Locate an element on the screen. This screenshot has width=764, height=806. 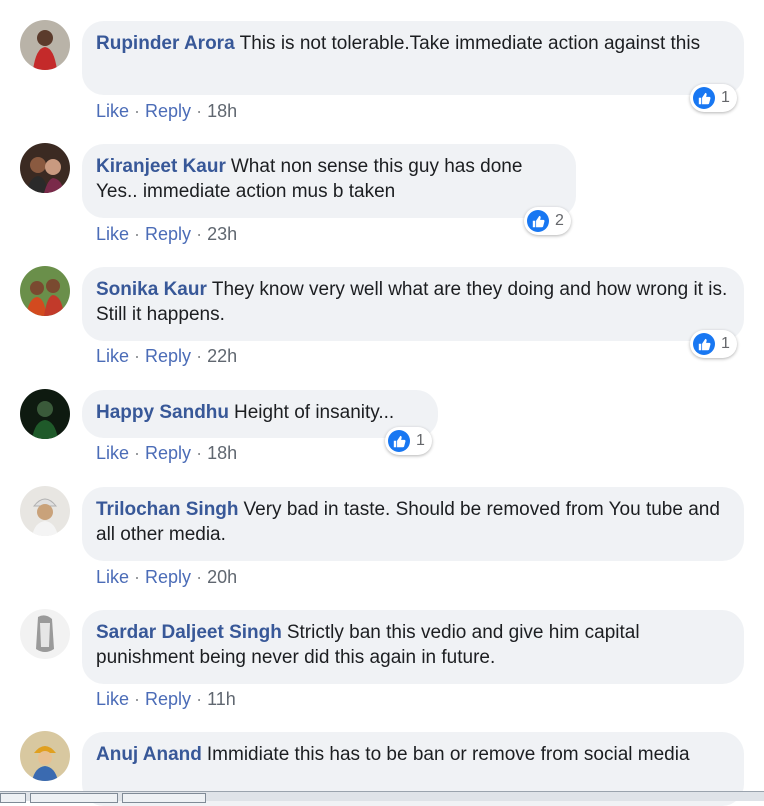
comment-actions: Like · Reply · 11h is located at coordinates (166, 699).